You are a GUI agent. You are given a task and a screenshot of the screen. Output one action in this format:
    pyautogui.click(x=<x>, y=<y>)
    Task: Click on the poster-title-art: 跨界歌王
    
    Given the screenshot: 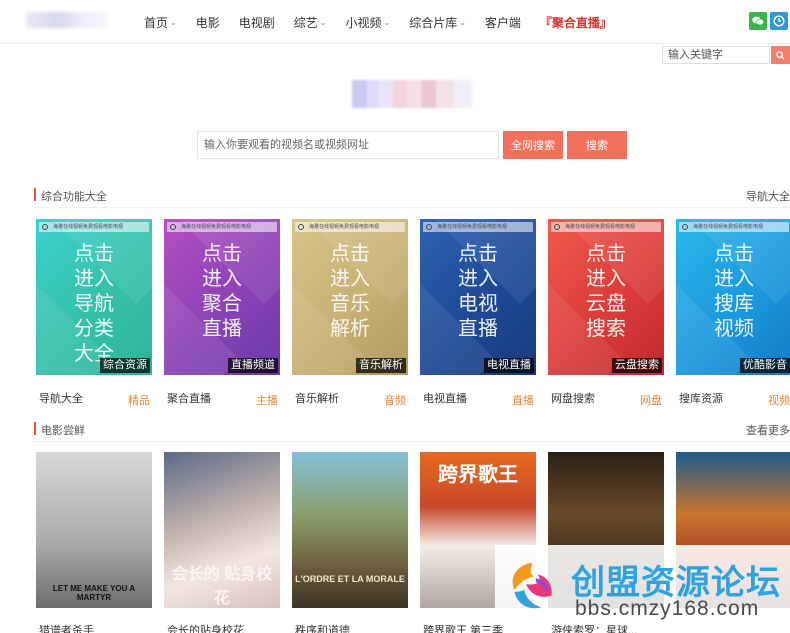 What is the action you would take?
    pyautogui.click(x=478, y=475)
    